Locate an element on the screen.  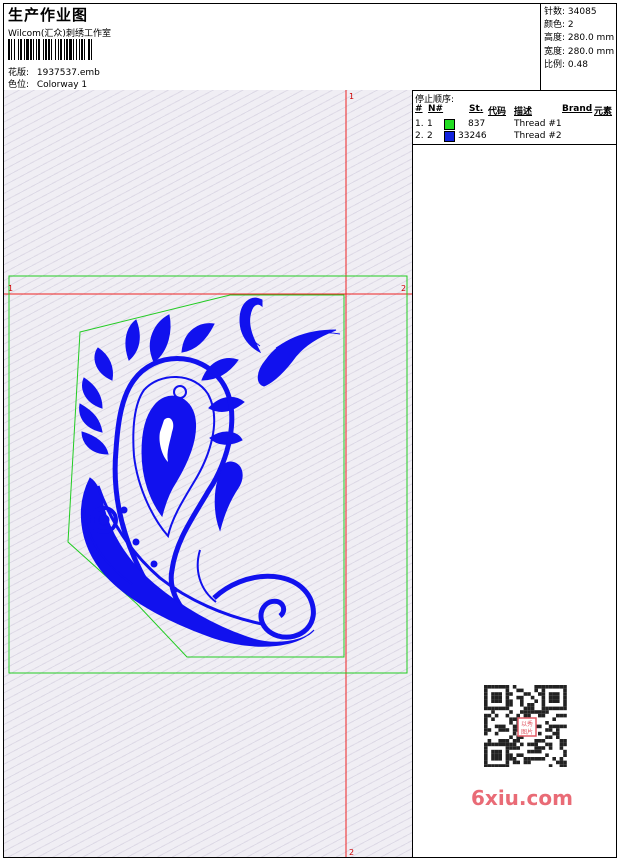
qr-code: 以秀 图片 is located at coordinates (525, 726).